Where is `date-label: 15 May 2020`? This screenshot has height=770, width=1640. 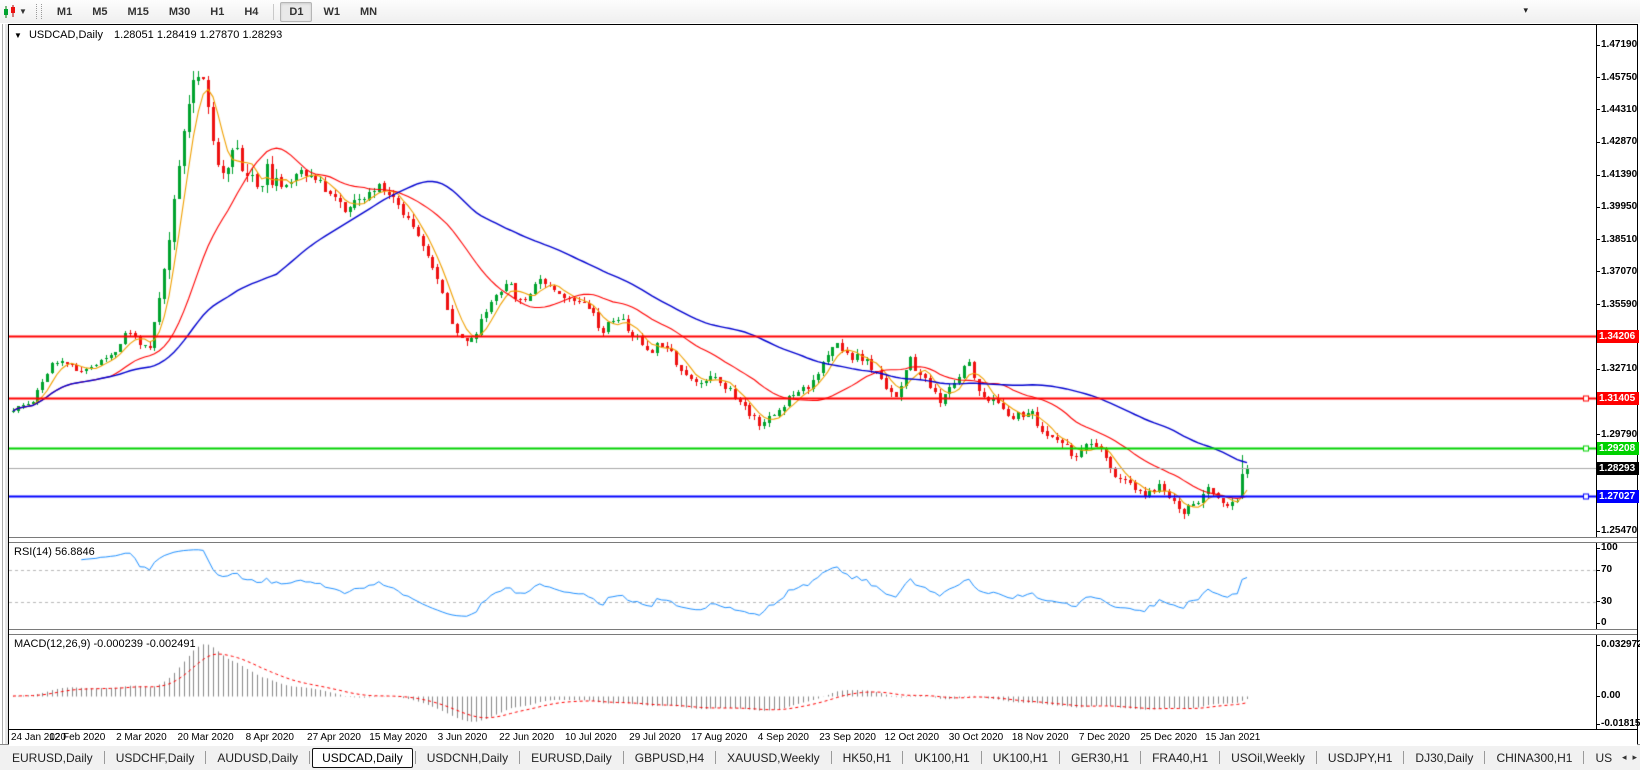 date-label: 15 May 2020 is located at coordinates (398, 737).